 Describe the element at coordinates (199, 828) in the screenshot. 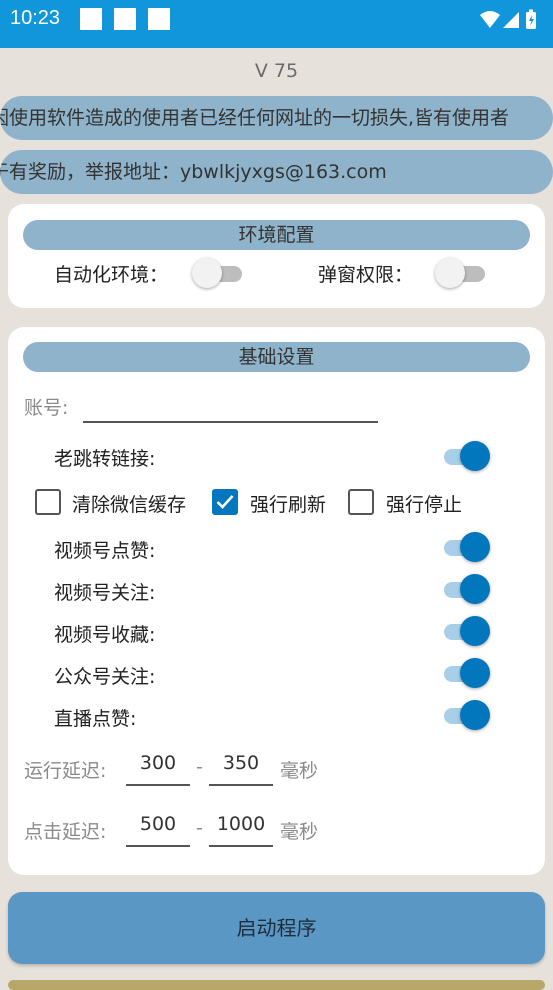

I see `click-delay-dash: -` at that location.